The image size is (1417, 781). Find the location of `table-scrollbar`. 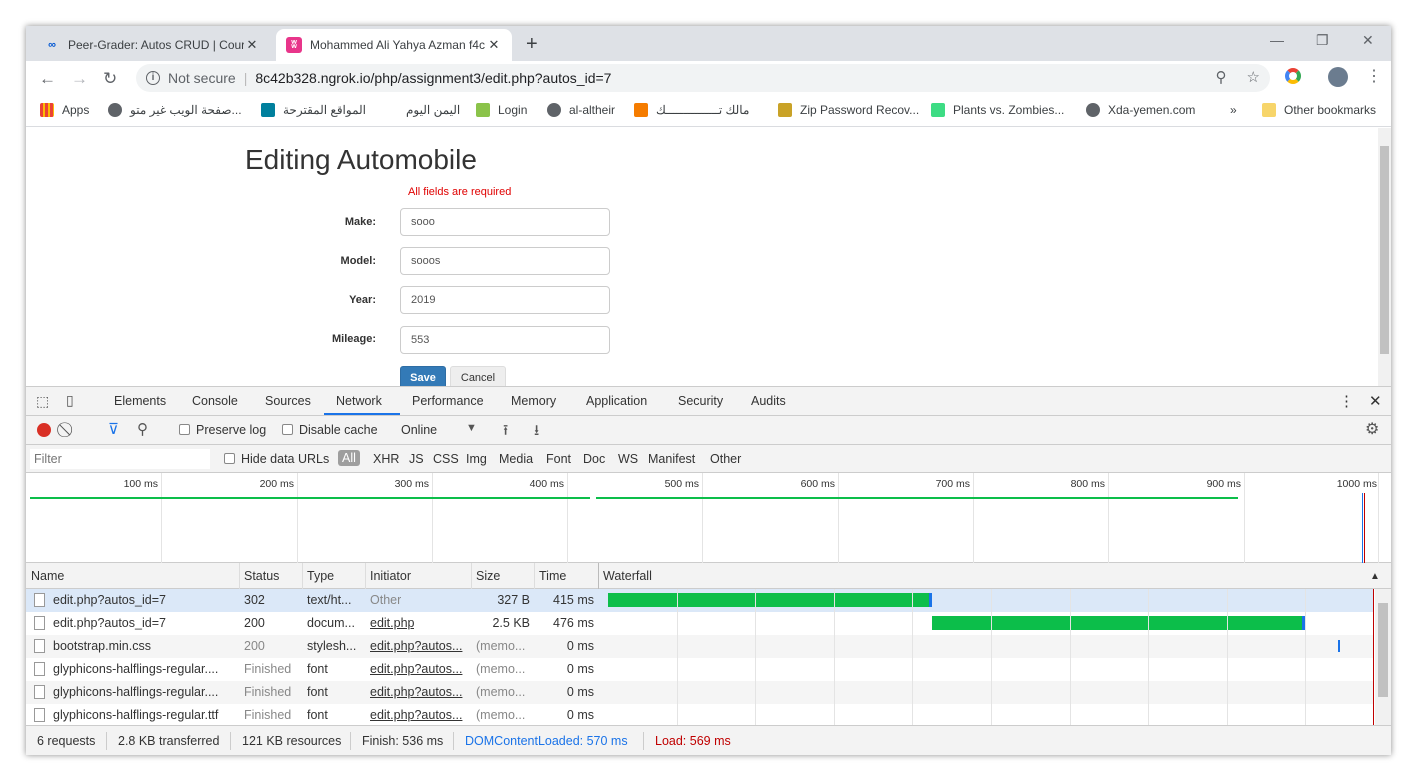

table-scrollbar is located at coordinates (1383, 657).